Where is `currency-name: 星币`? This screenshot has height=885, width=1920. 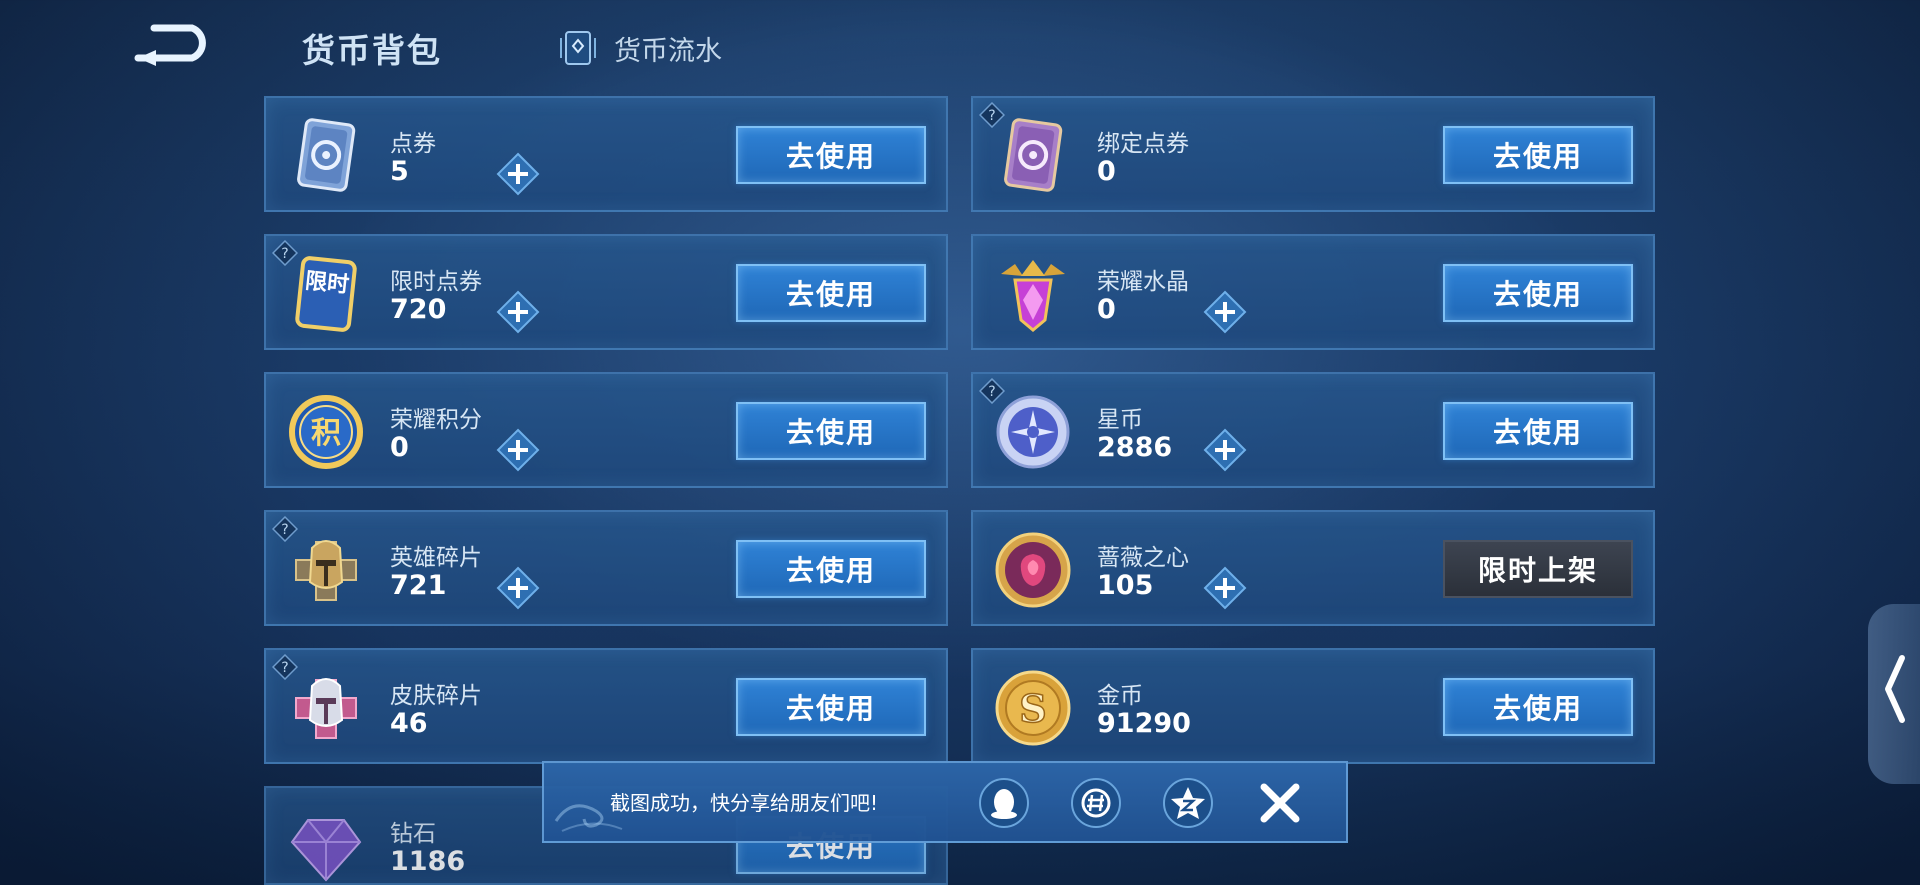 currency-name: 星币 is located at coordinates (1120, 420).